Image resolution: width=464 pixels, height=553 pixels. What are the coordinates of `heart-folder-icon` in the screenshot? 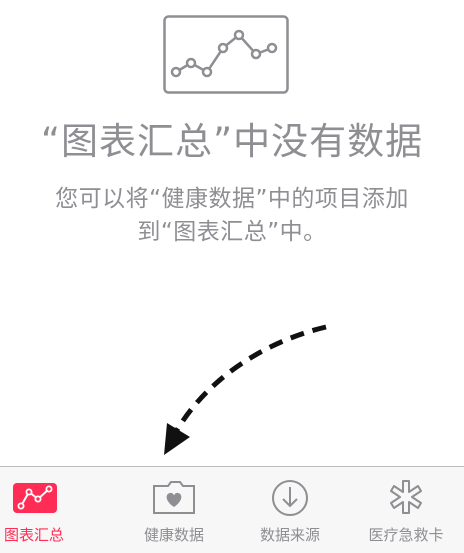 It's located at (174, 497).